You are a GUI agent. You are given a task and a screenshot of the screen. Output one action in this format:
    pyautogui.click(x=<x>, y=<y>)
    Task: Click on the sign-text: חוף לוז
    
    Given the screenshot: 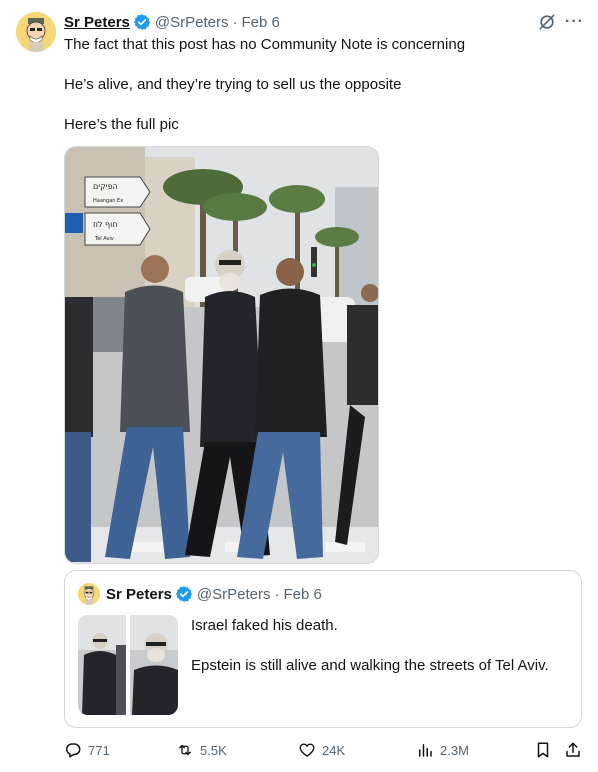 What is the action you would take?
    pyautogui.click(x=105, y=224)
    